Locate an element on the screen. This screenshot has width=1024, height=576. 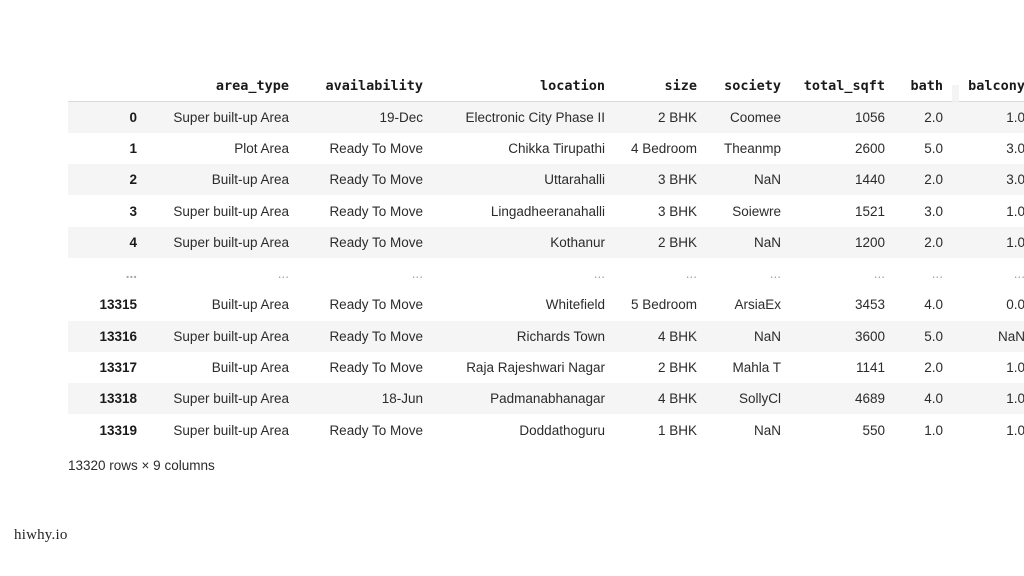
cell-society: ArsiaEx is located at coordinates (757, 305).